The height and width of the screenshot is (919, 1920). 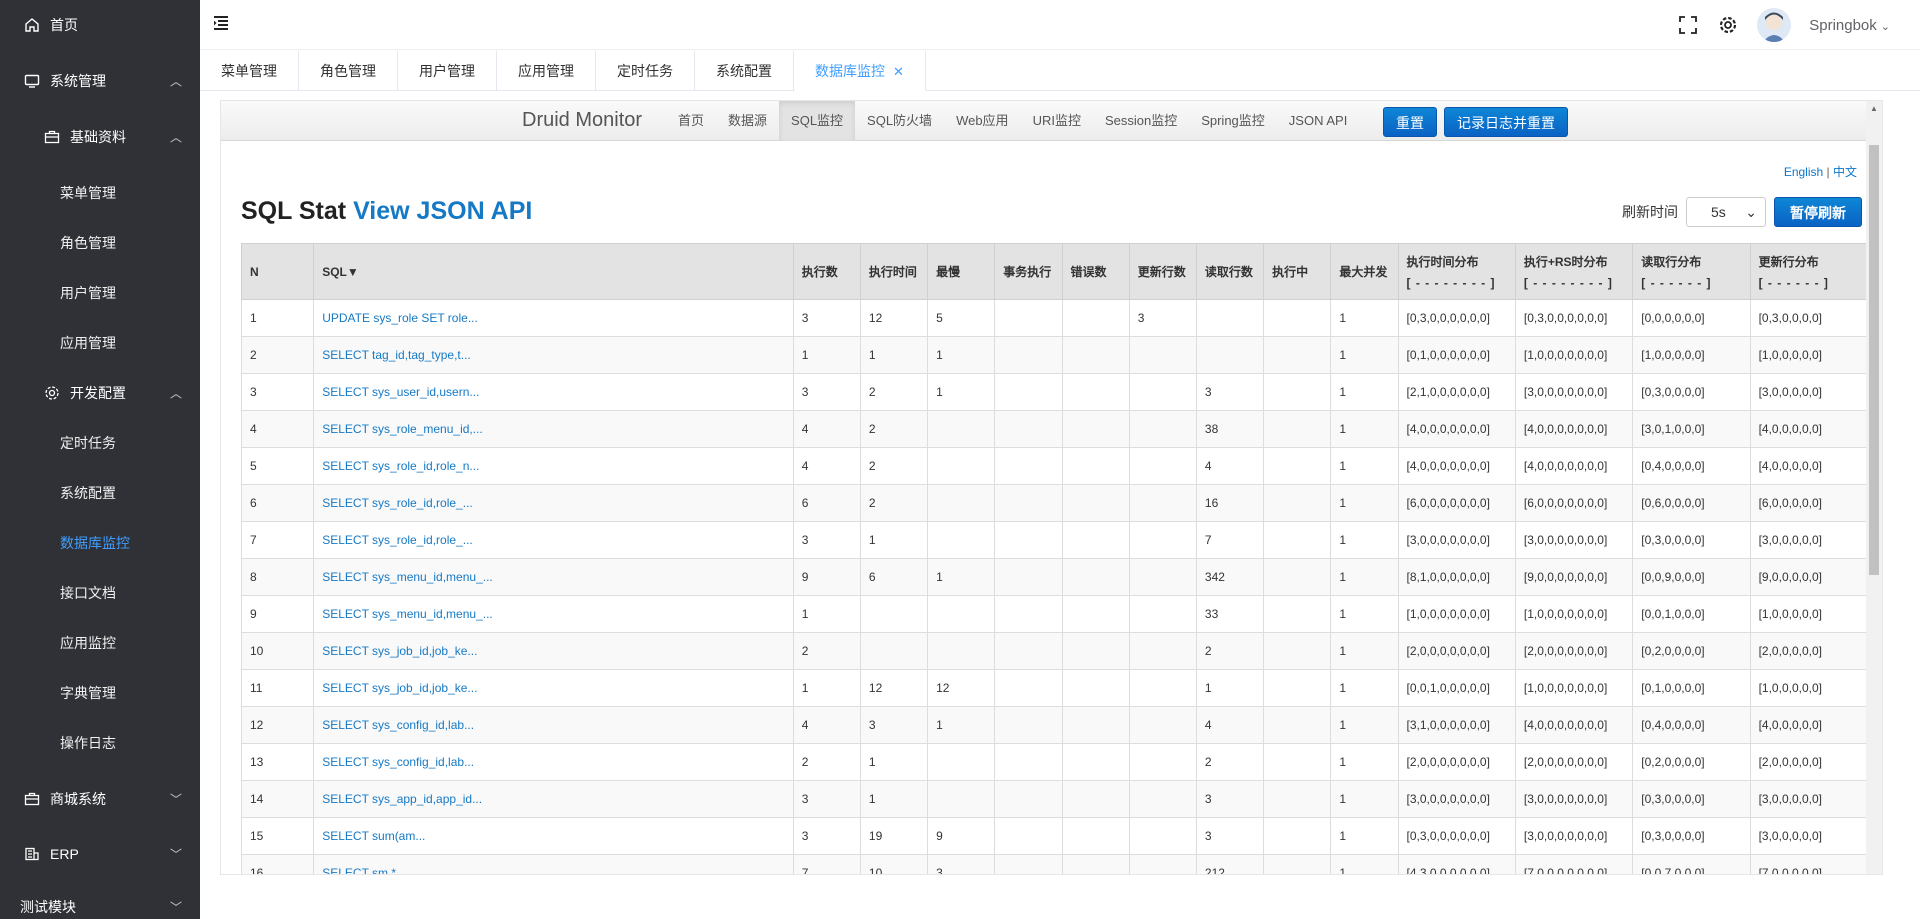 I want to click on col-header: 读取行分布 [ - - - - - - ], so click(x=1691, y=271).